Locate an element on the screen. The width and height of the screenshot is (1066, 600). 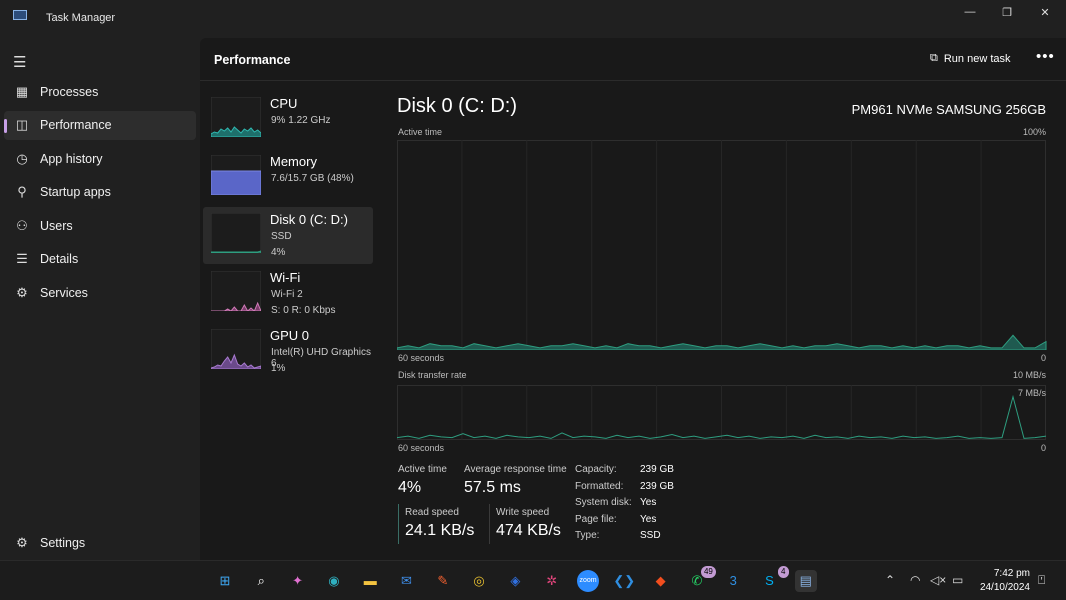
app-glyph: S is located at coordinates (769, 580).